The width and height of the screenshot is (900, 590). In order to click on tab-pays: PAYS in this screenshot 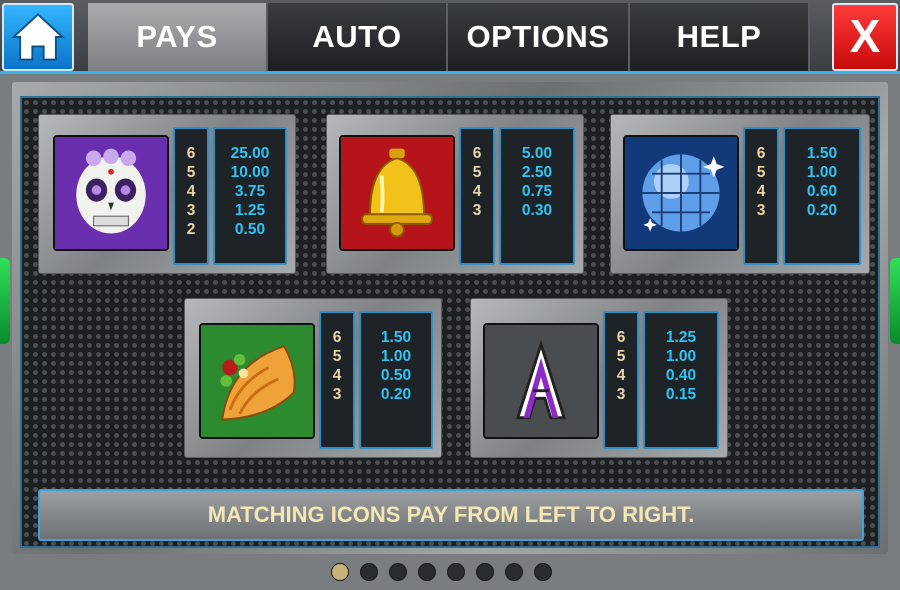, I will do `click(178, 37)`.